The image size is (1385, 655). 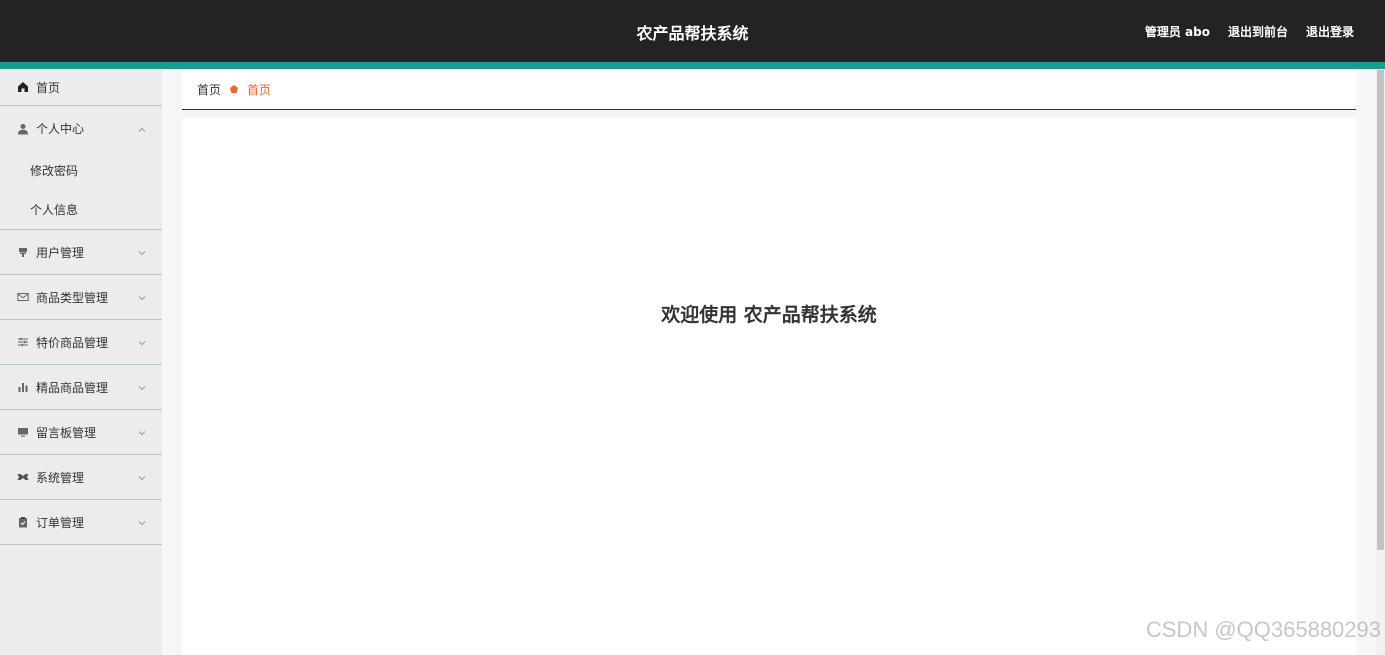 What do you see at coordinates (72, 387) in the screenshot?
I see `sidebar-item-label: 精品商品管理` at bounding box center [72, 387].